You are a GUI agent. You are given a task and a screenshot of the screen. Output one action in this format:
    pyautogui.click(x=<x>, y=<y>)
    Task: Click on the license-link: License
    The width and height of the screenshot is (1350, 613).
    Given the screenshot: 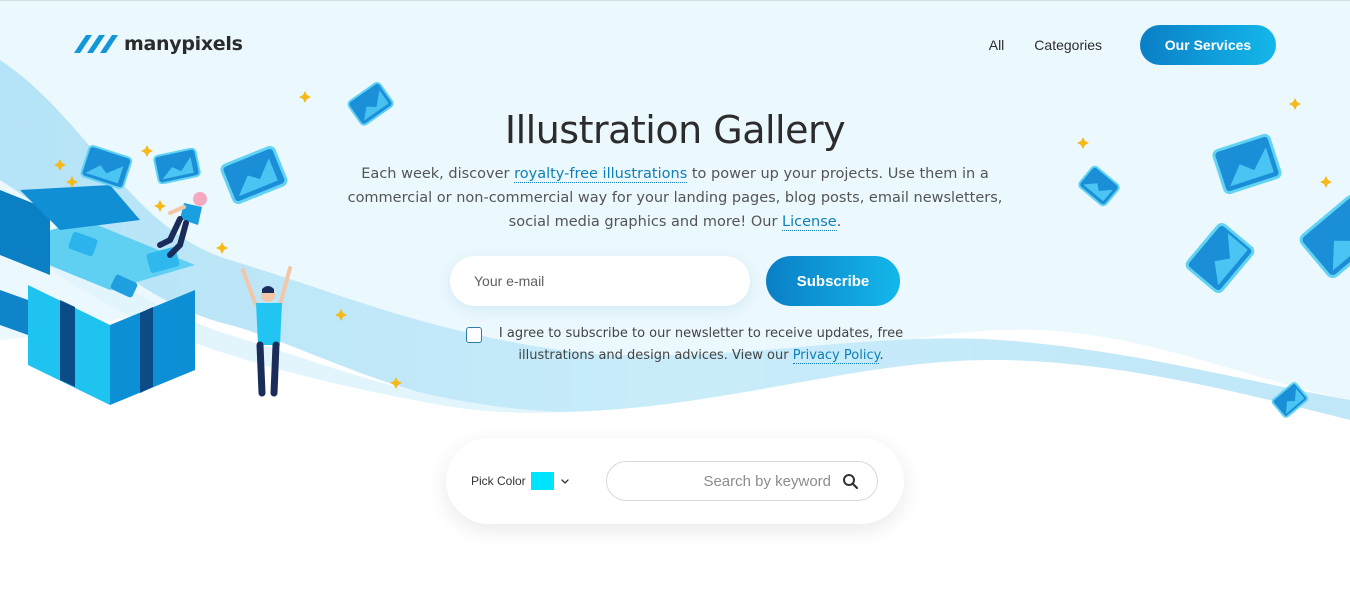 What is the action you would take?
    pyautogui.click(x=809, y=222)
    